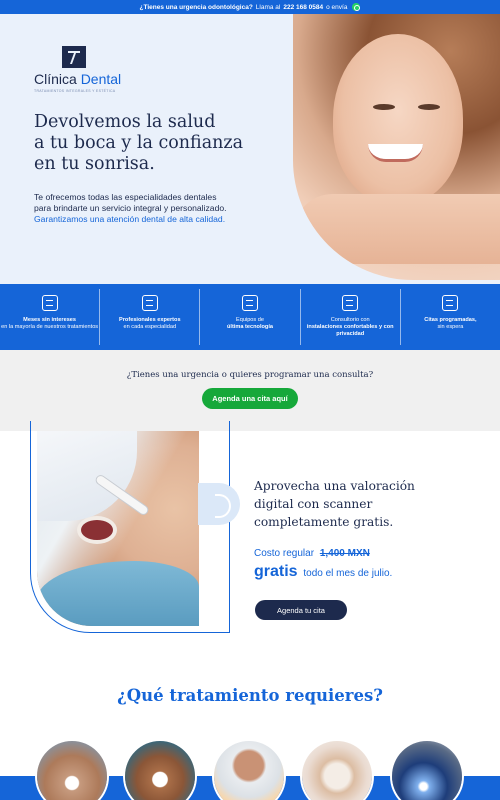 The height and width of the screenshot is (800, 500). What do you see at coordinates (150, 327) in the screenshot?
I see `feature-text: en cada especialidad` at bounding box center [150, 327].